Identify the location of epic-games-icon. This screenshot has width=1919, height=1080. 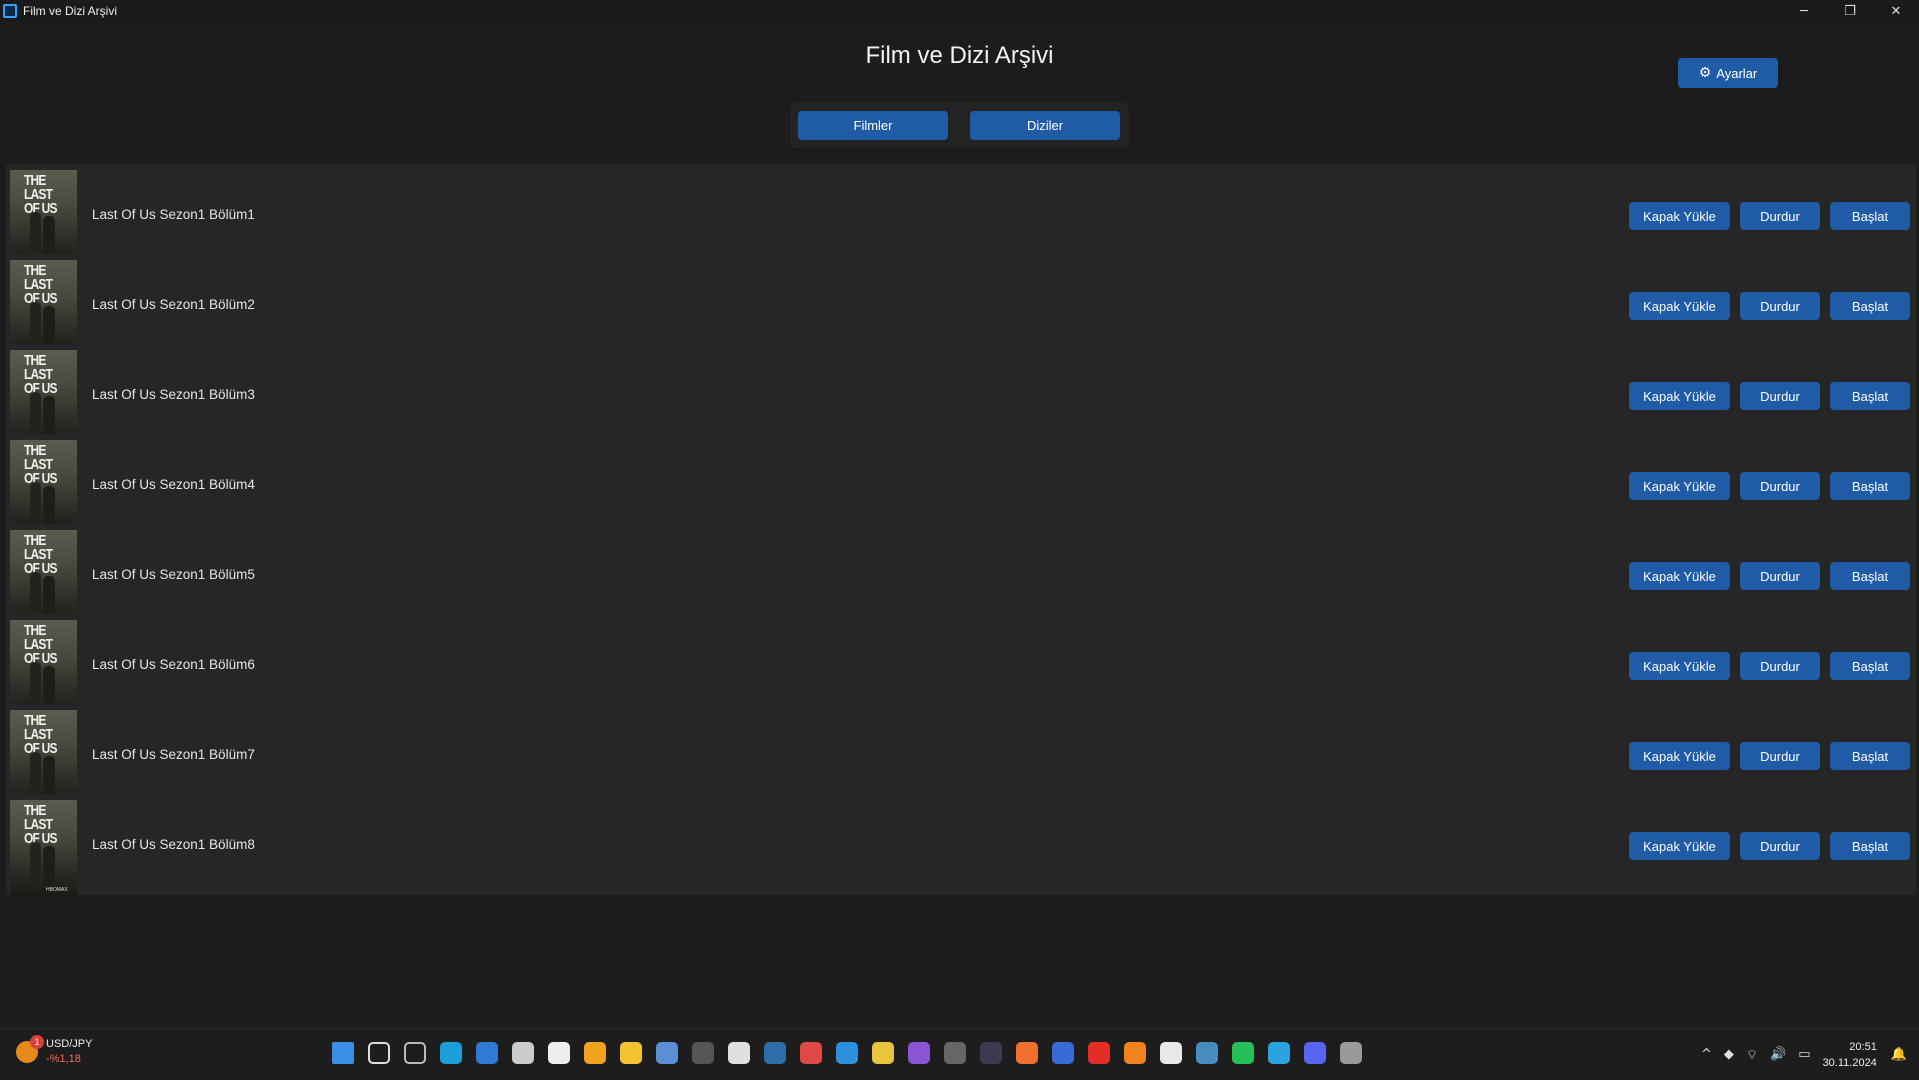
(703, 1053).